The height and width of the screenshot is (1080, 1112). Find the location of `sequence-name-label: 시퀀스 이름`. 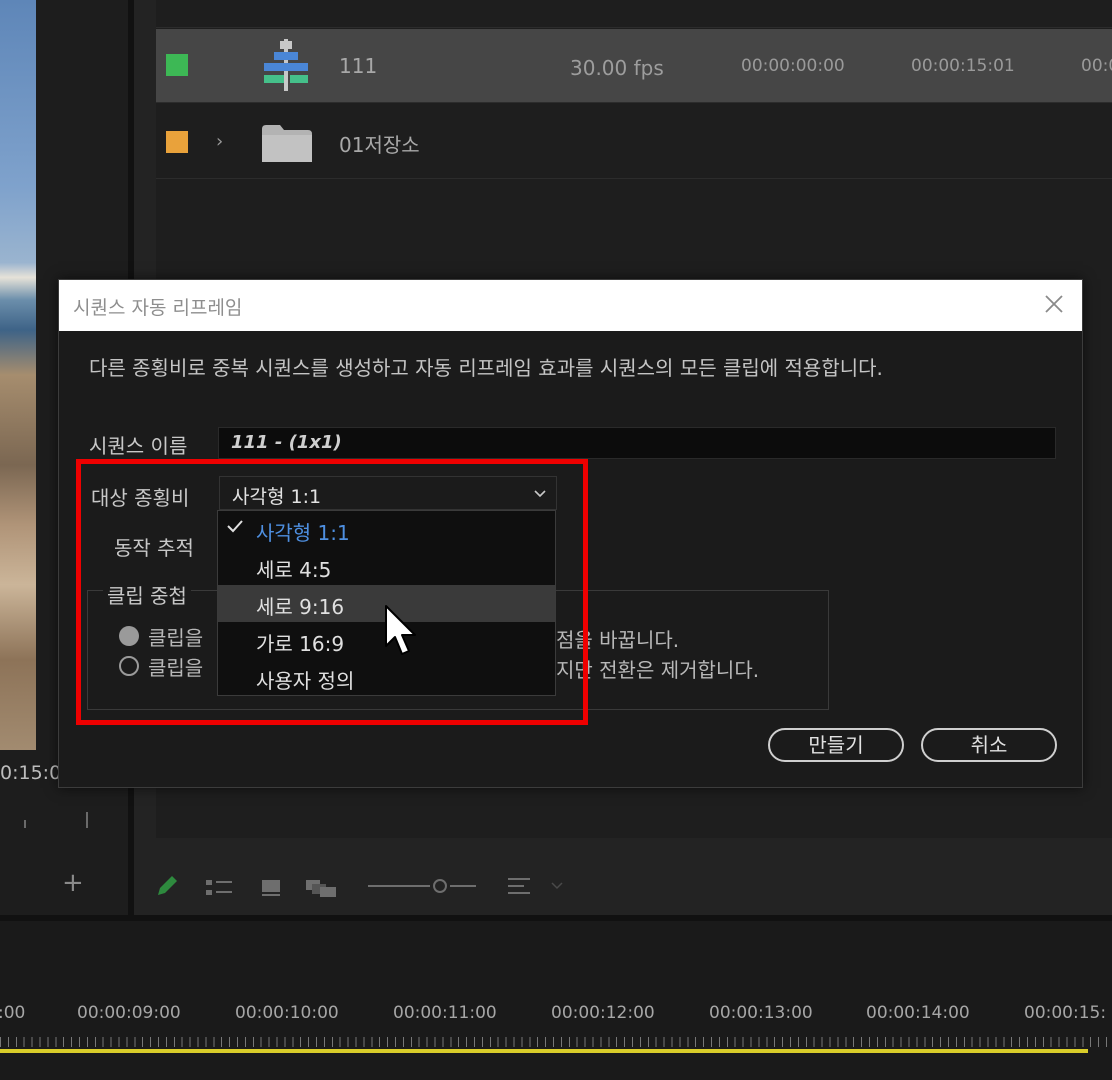

sequence-name-label: 시퀀스 이름 is located at coordinates (138, 446).